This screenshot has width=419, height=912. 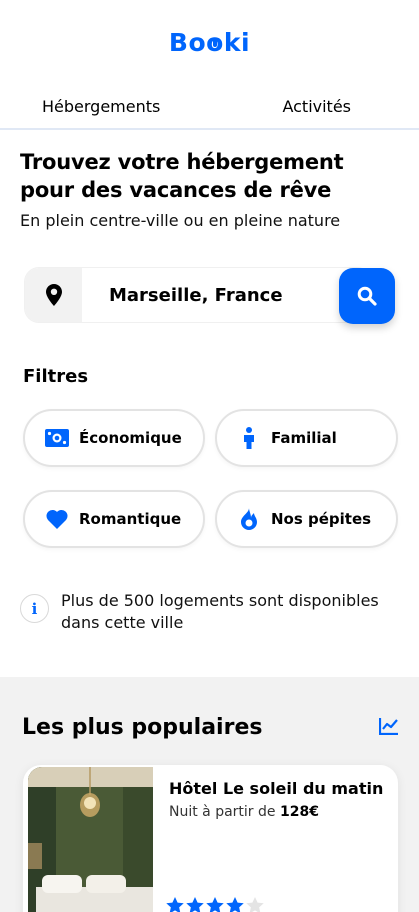 I want to click on tab-hebergements: Hébergements, so click(x=98, y=106).